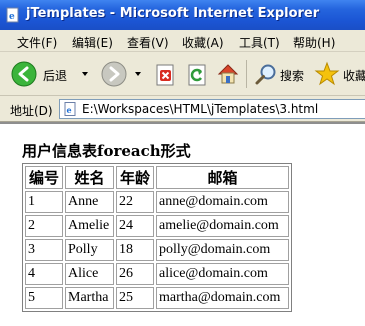  I want to click on cell-id: 1, so click(44, 202).